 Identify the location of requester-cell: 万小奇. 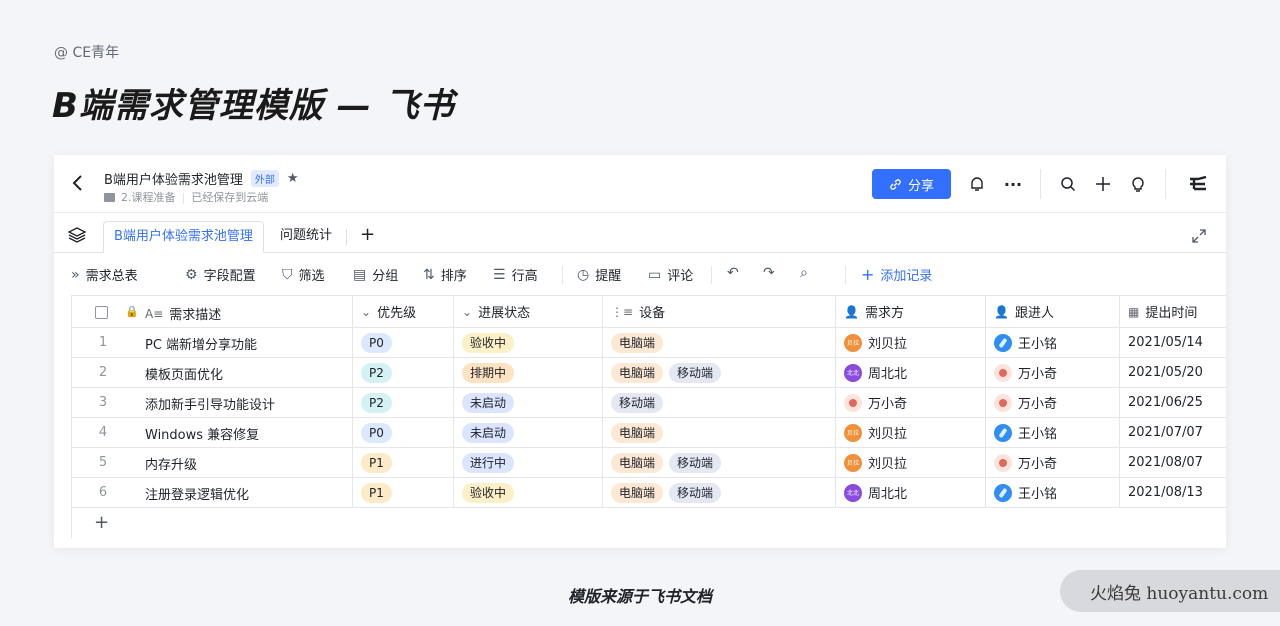
(911, 402).